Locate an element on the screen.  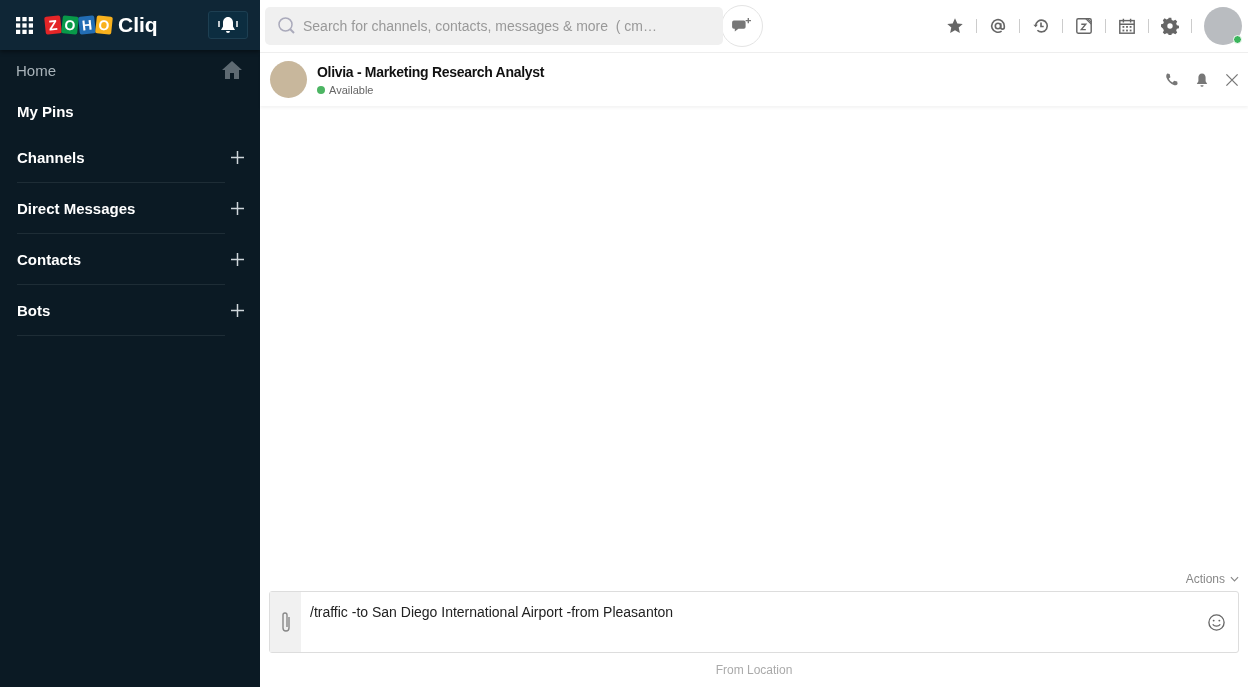
home-icon is located at coordinates (232, 70).